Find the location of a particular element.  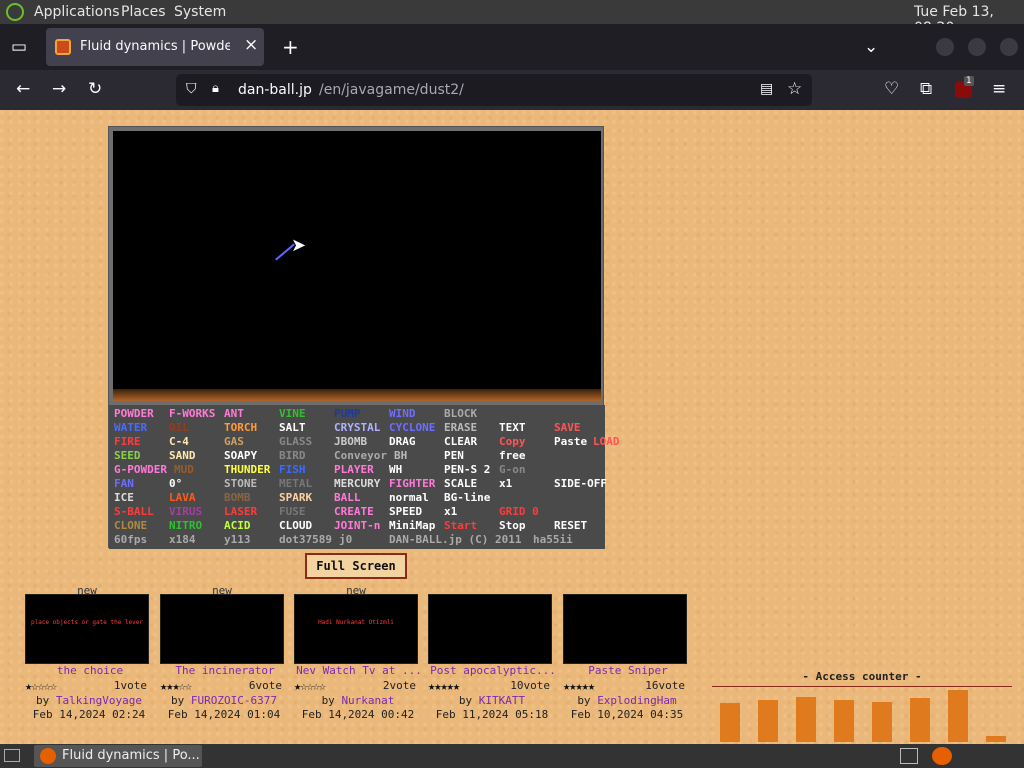

rating-stars: ★★★☆☆ is located at coordinates (176, 686).